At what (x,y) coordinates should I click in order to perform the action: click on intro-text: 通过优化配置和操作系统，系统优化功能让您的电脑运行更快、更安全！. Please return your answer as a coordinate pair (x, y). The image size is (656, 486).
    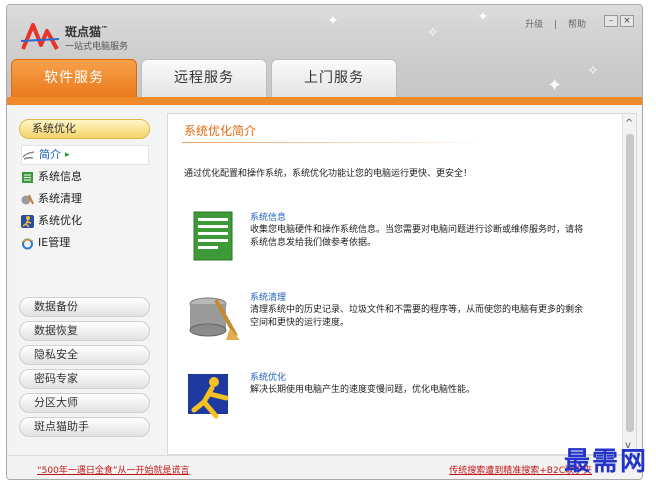
    Looking at the image, I should click on (328, 174).